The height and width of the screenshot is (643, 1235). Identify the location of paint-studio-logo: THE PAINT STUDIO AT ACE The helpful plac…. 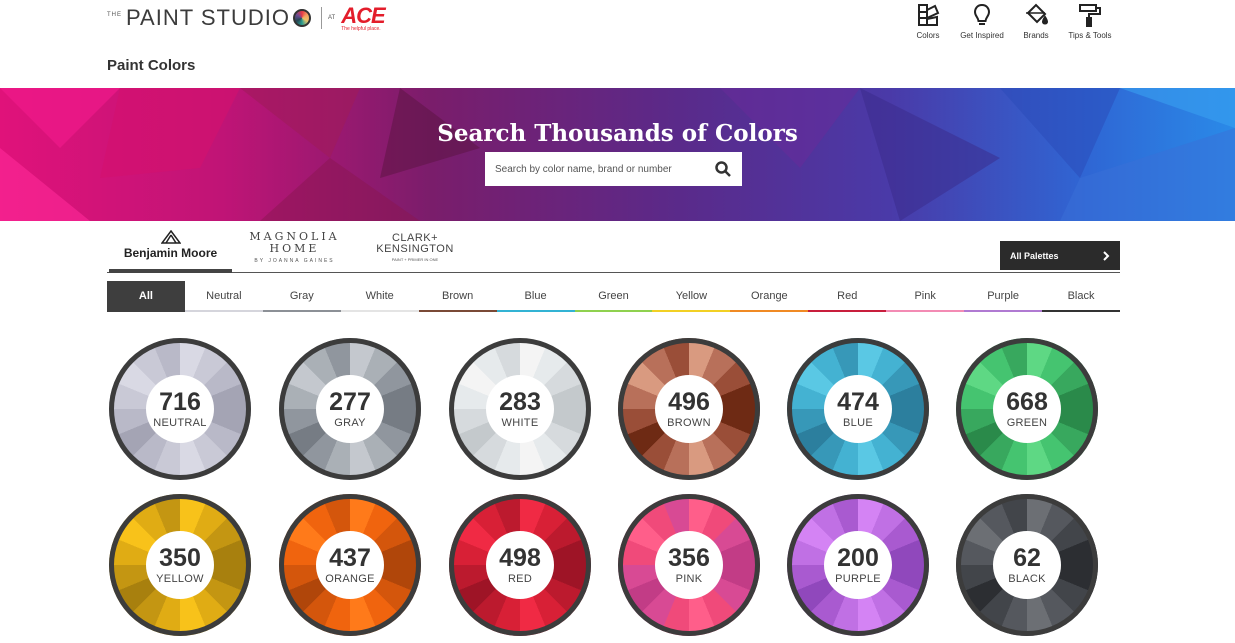
(246, 17).